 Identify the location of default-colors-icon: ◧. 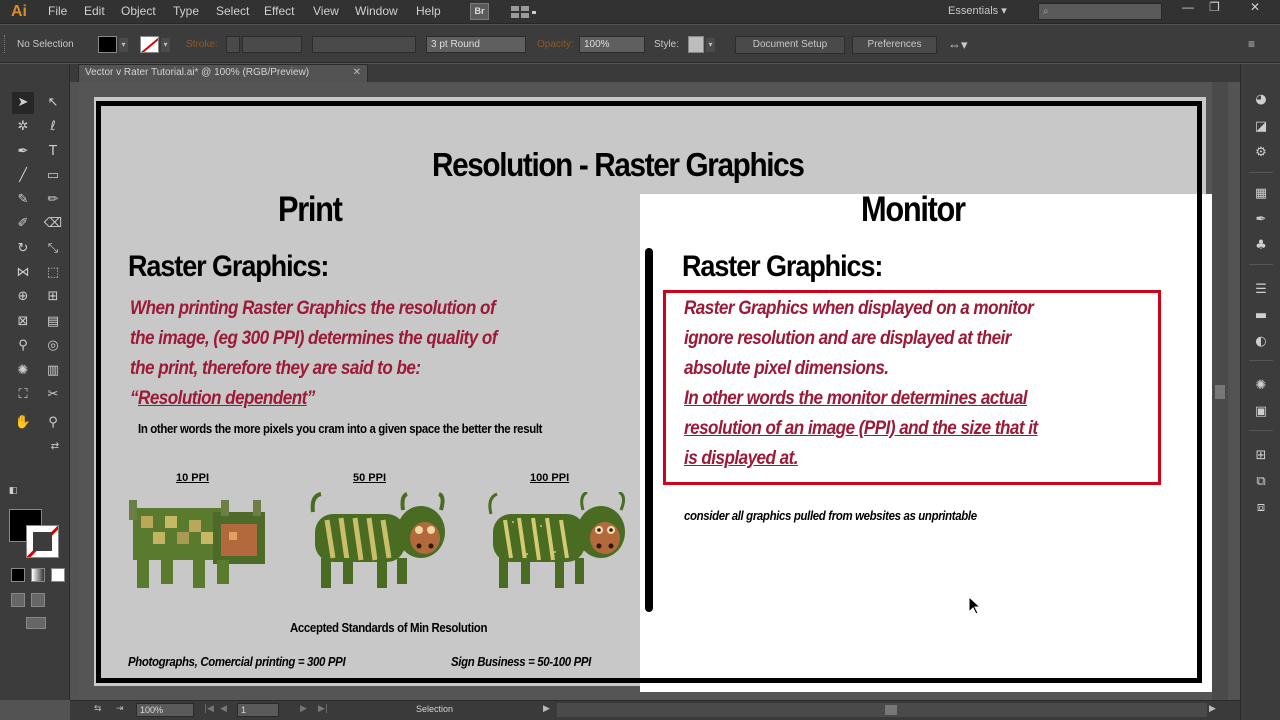
(13, 491).